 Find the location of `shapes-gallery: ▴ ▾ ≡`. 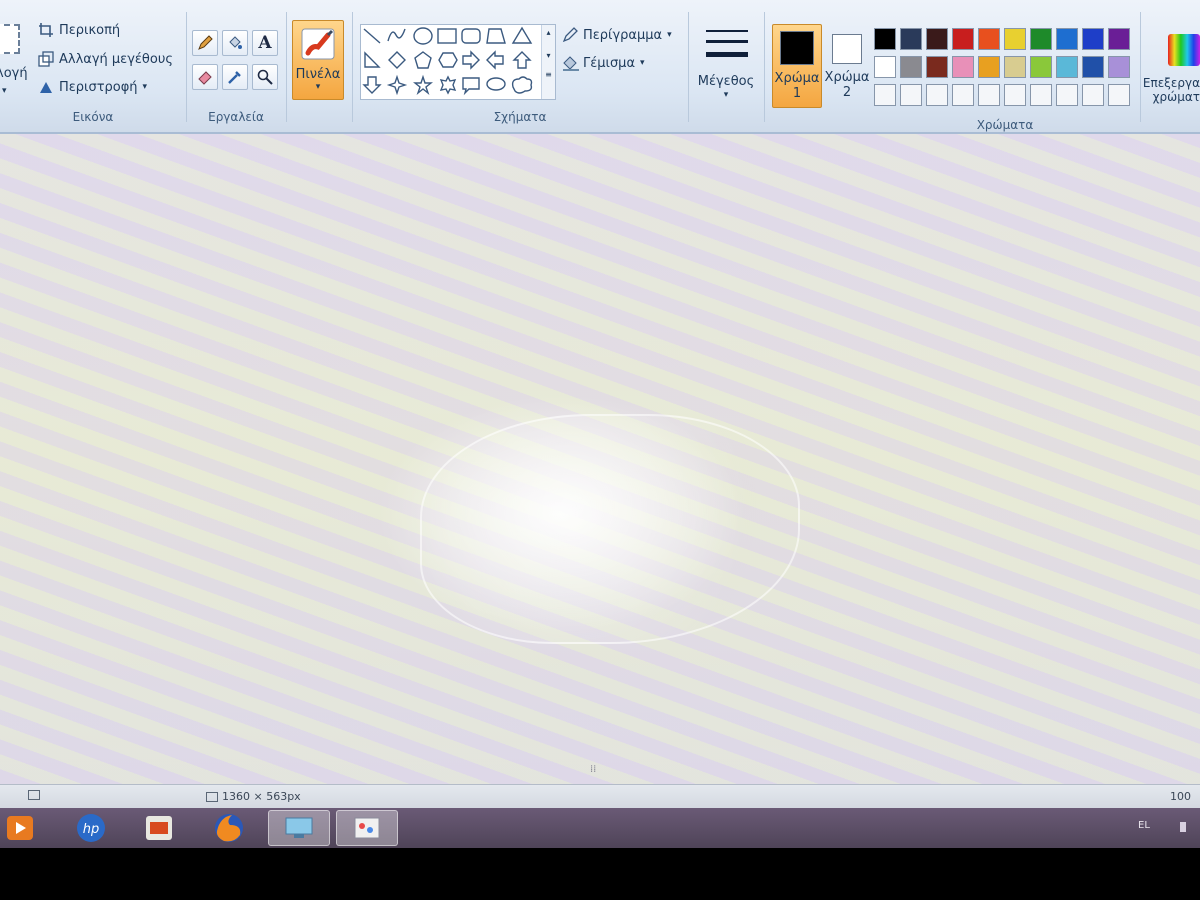

shapes-gallery: ▴ ▾ ≡ is located at coordinates (458, 62).